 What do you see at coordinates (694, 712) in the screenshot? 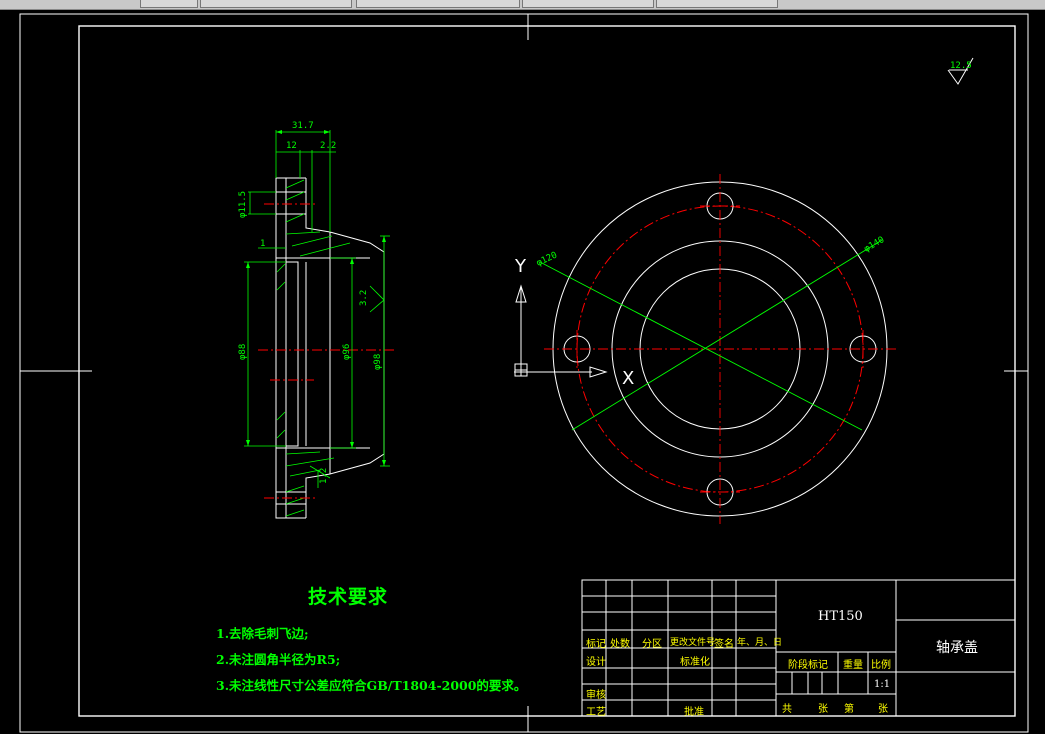
I see `tb-approve: 批准` at bounding box center [694, 712].